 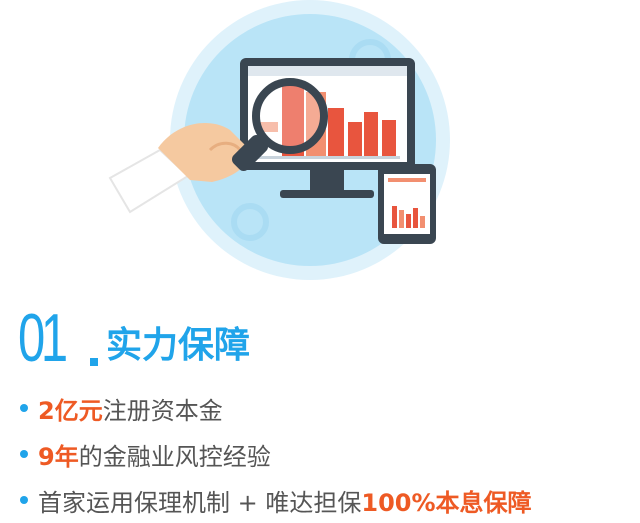 What do you see at coordinates (446, 502) in the screenshot?
I see `highlight-text: 100%本息保障` at bounding box center [446, 502].